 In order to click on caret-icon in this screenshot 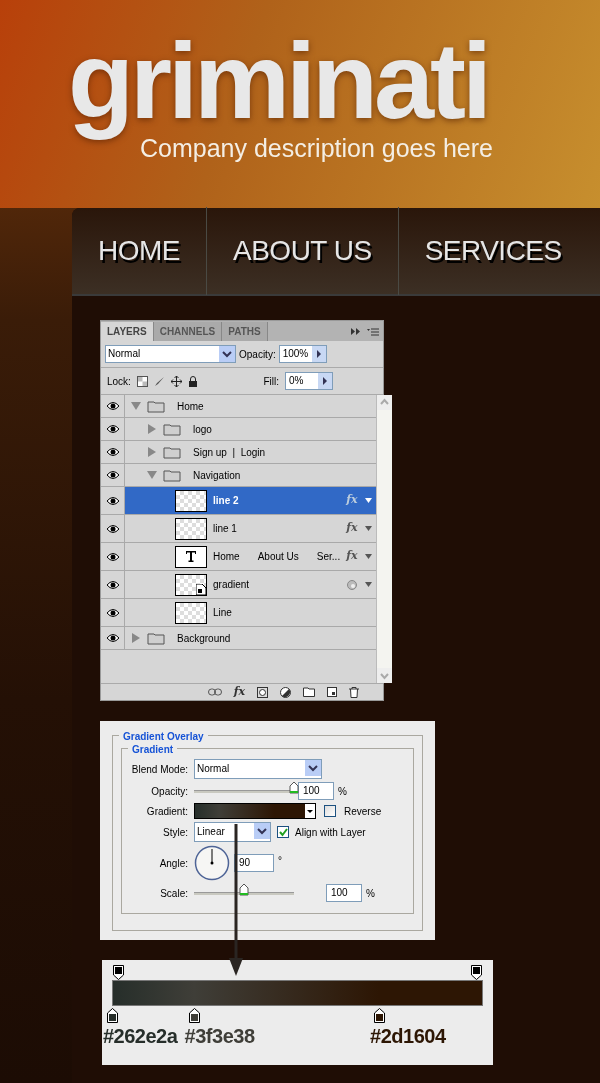, I will do `click(310, 811)`.